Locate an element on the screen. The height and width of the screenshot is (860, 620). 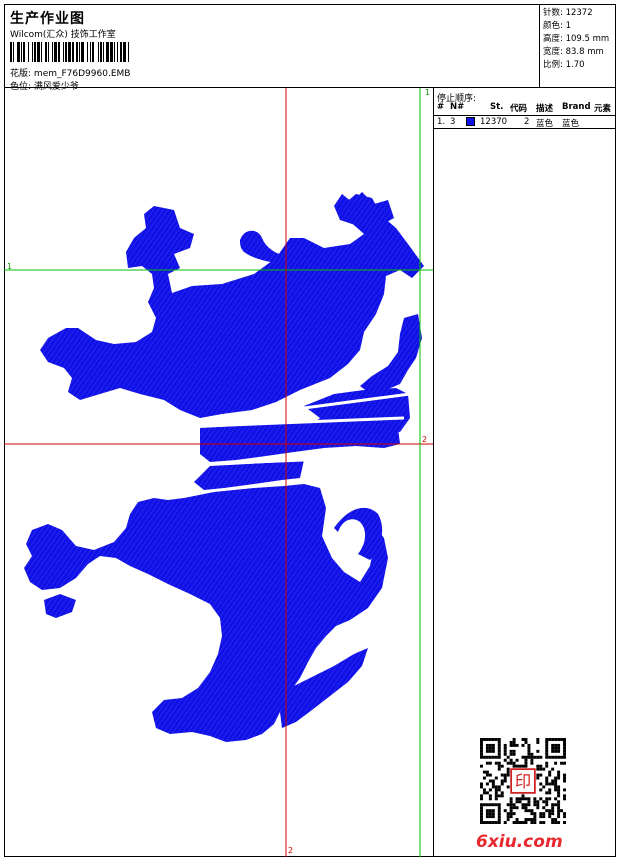
col-needle: N# is located at coordinates (457, 107).